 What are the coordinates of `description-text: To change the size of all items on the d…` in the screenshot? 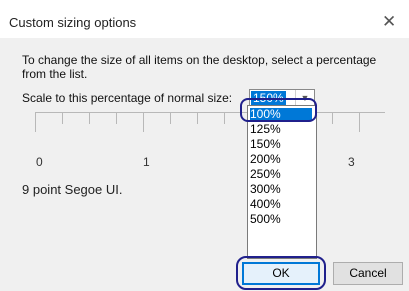 It's located at (199, 67).